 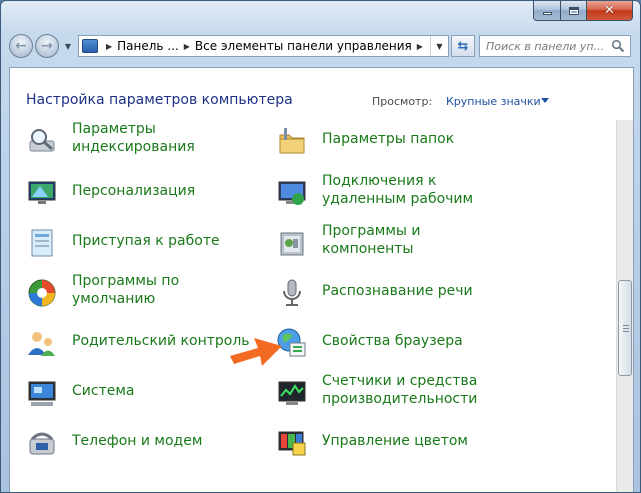 I want to click on performance-icon, so click(x=292, y=393).